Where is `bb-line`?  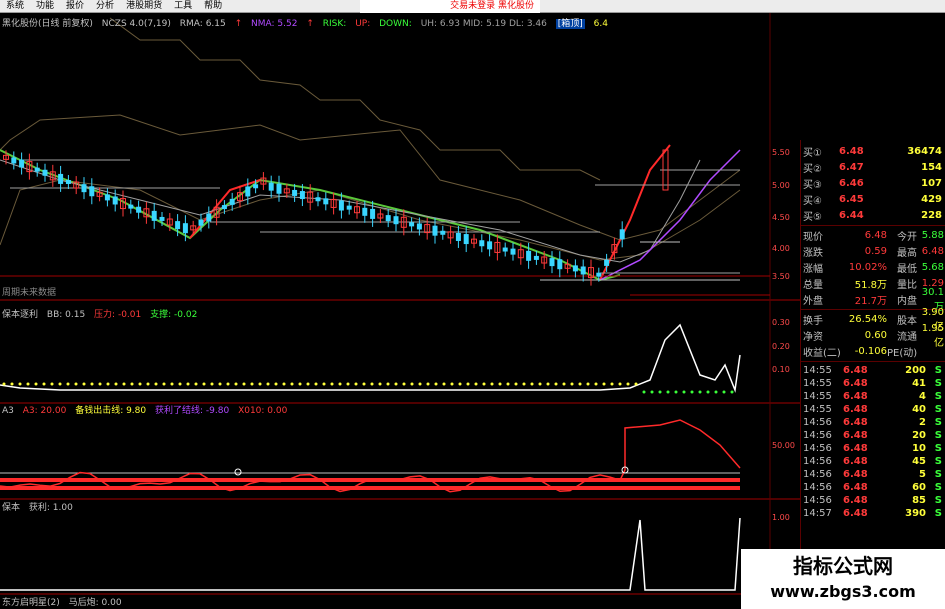
bb-line is located at coordinates (370, 358).